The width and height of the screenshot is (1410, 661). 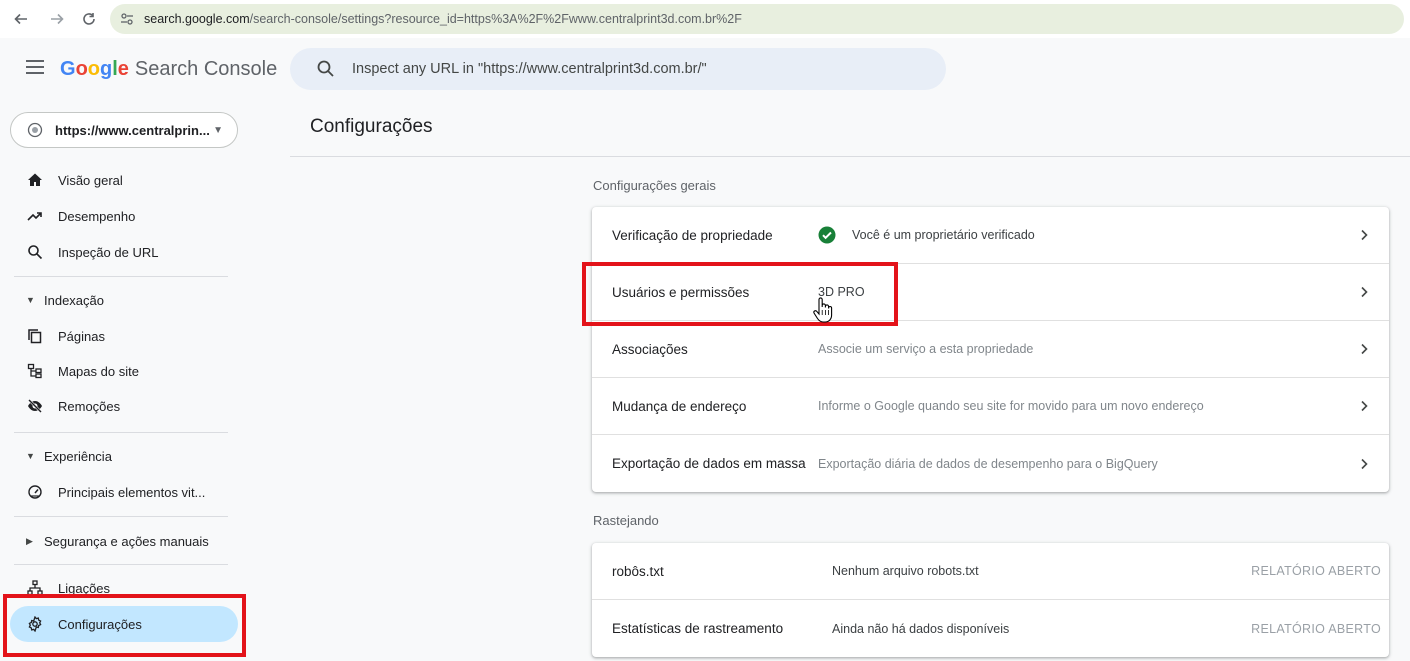 I want to click on title-divider, so click(x=850, y=156).